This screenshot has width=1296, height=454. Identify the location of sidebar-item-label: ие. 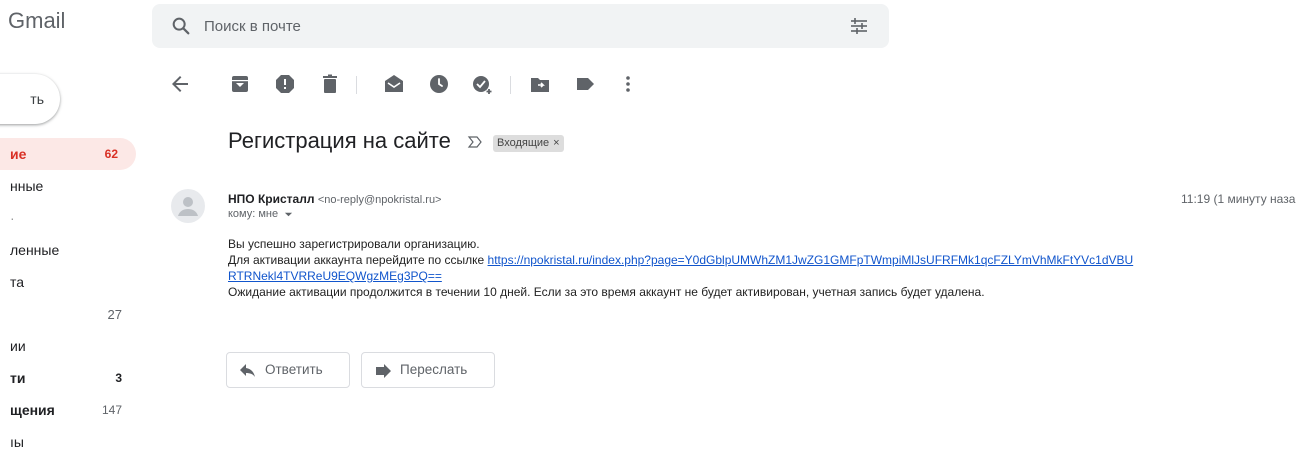
(18, 154).